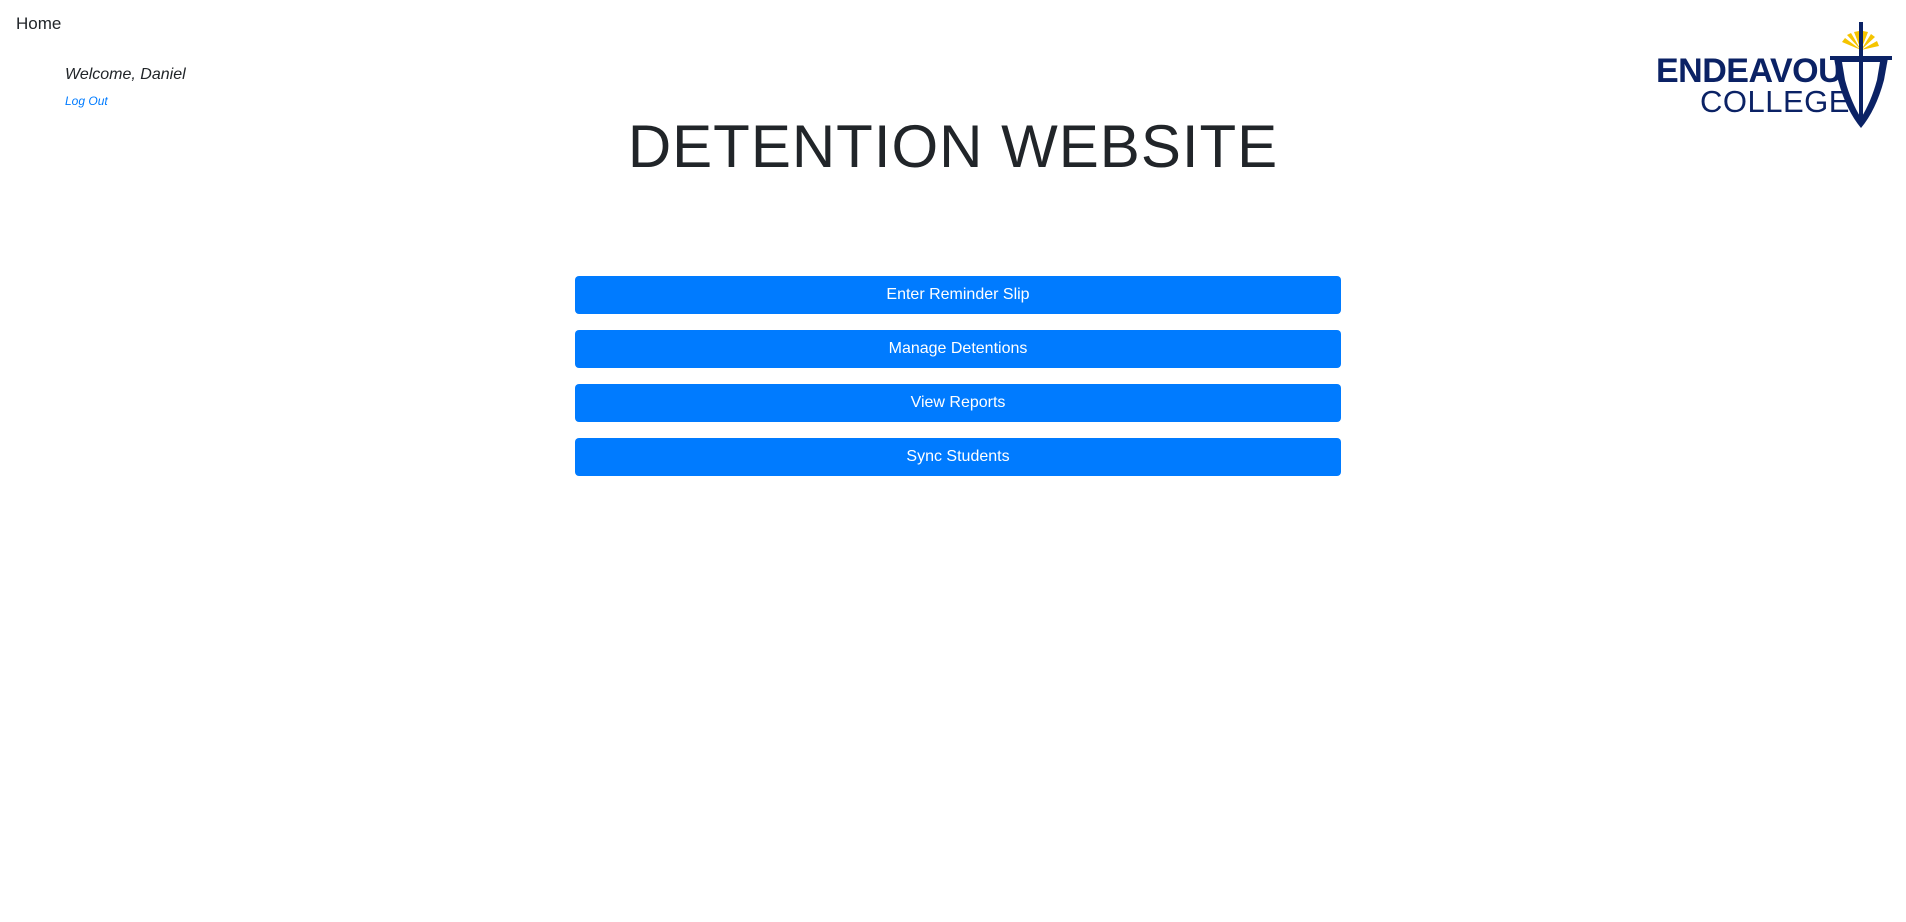 This screenshot has height=922, width=1906. What do you see at coordinates (1861, 75) in the screenshot?
I see `college-crest-icon` at bounding box center [1861, 75].